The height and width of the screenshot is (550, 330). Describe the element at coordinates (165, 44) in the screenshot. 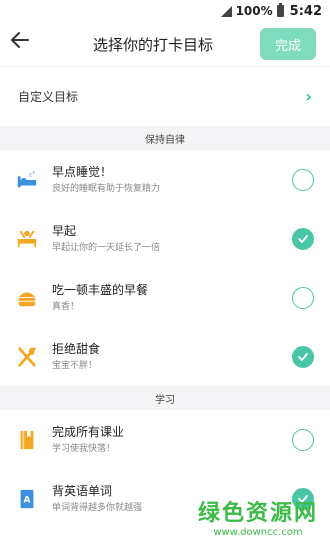

I see `nav-bar: 选择你的打卡目标 完成` at that location.